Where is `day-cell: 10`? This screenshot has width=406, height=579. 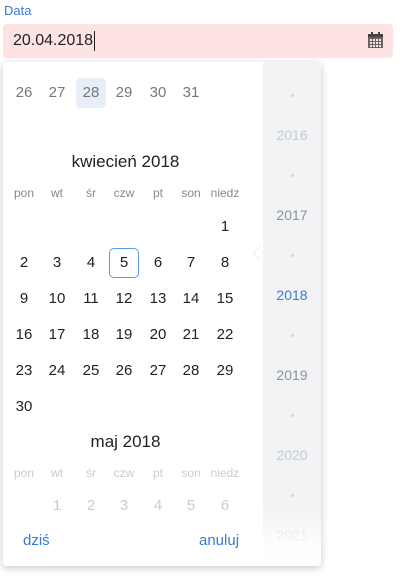 day-cell: 10 is located at coordinates (57, 299).